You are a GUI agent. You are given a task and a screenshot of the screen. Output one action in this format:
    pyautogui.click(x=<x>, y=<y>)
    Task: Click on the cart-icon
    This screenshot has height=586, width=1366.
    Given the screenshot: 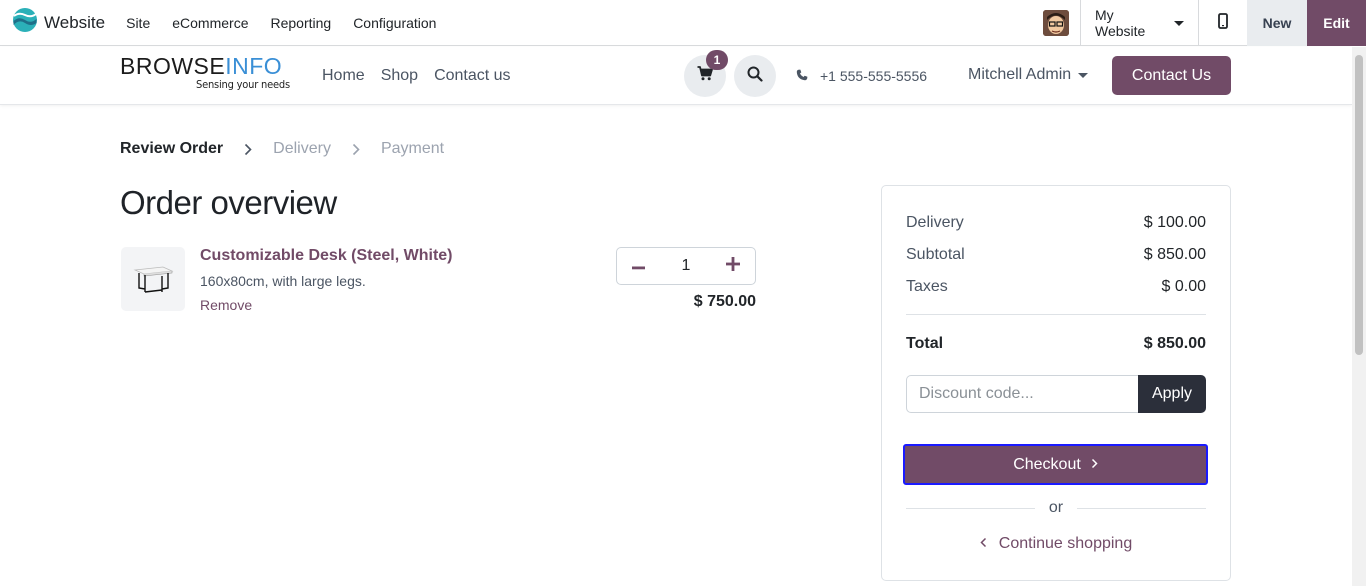 What is the action you would take?
    pyautogui.click(x=705, y=76)
    